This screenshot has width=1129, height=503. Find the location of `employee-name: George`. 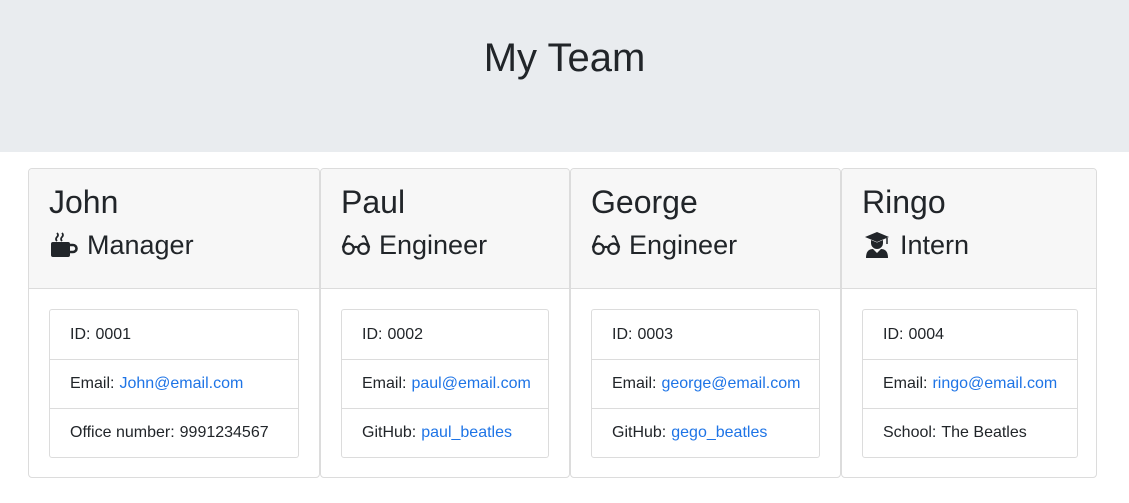

employee-name: George is located at coordinates (644, 202).